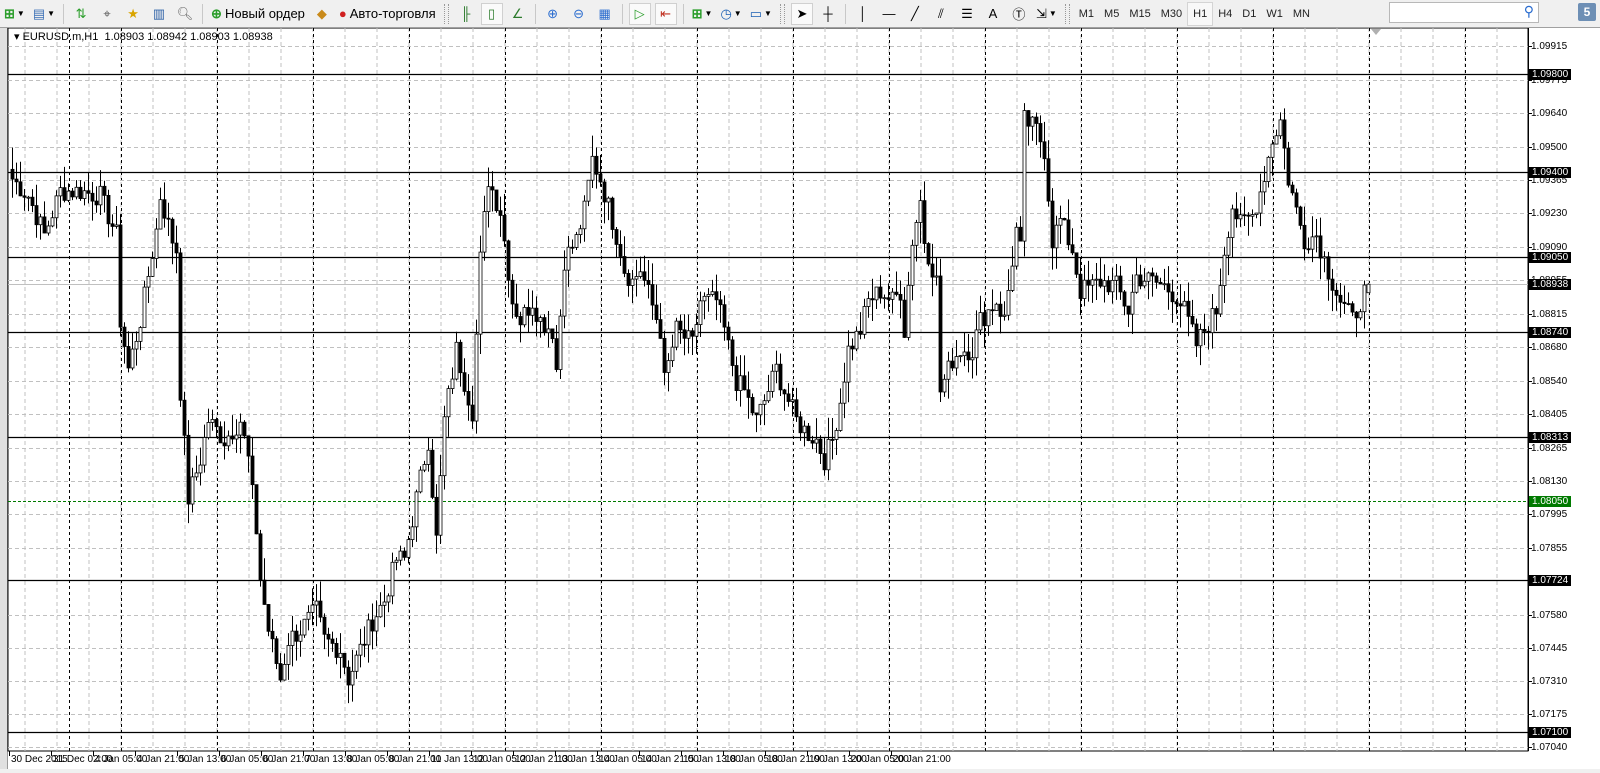  I want to click on terminal-button: ▥, so click(159, 14).